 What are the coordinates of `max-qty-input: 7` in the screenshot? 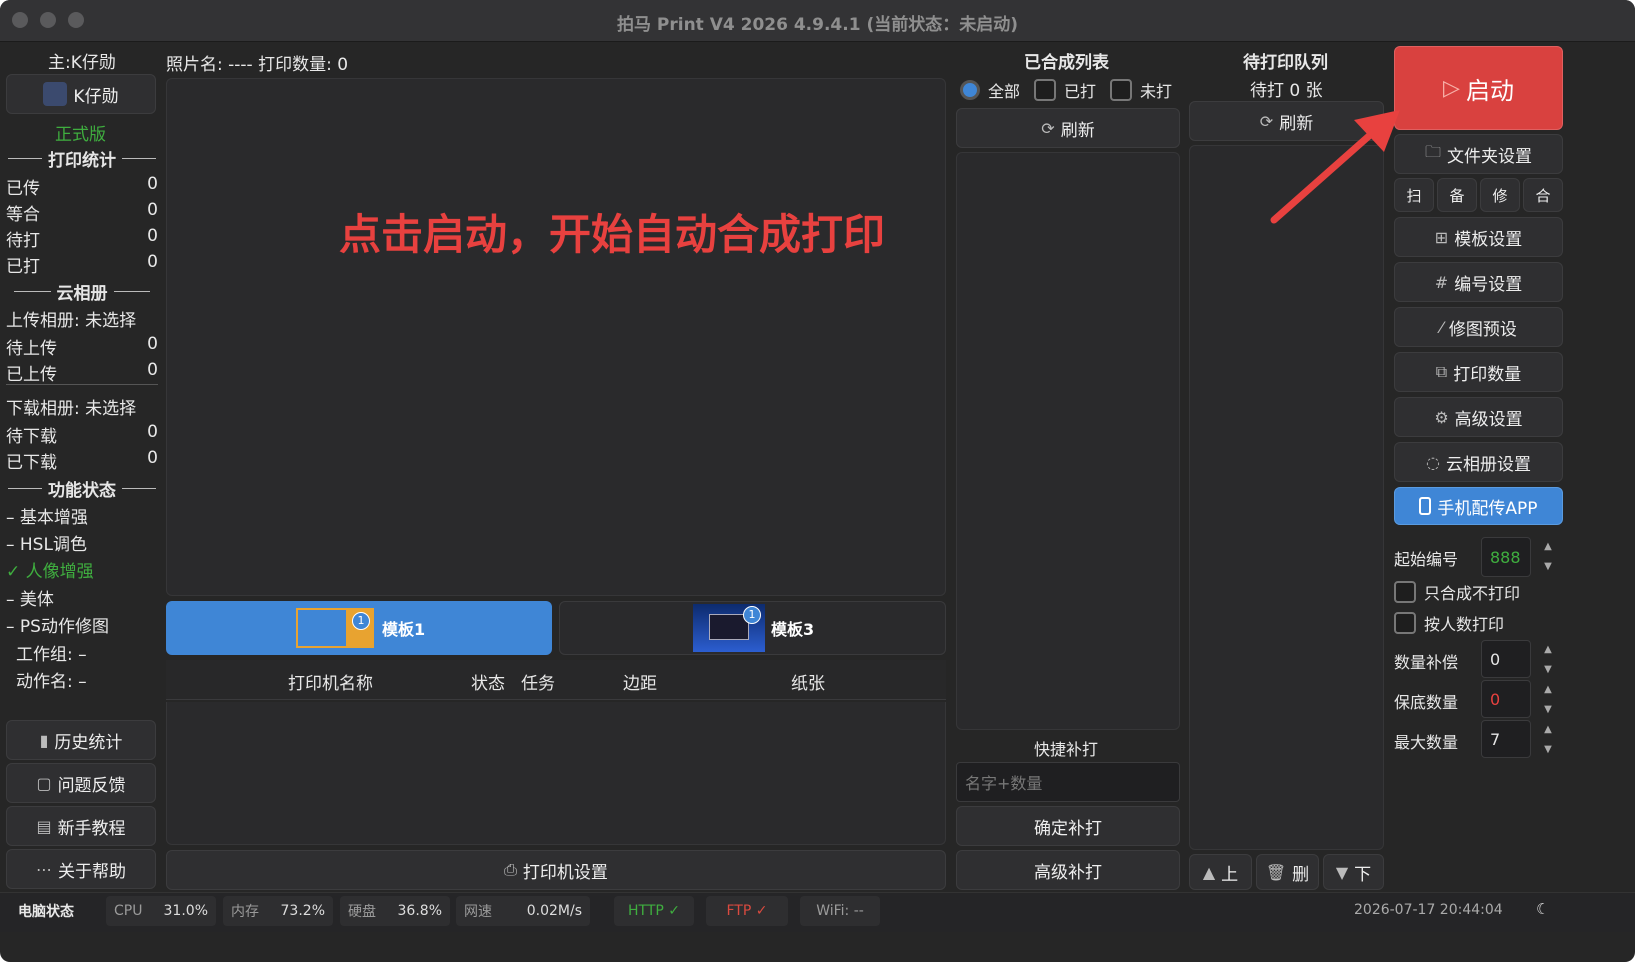 It's located at (1506, 739).